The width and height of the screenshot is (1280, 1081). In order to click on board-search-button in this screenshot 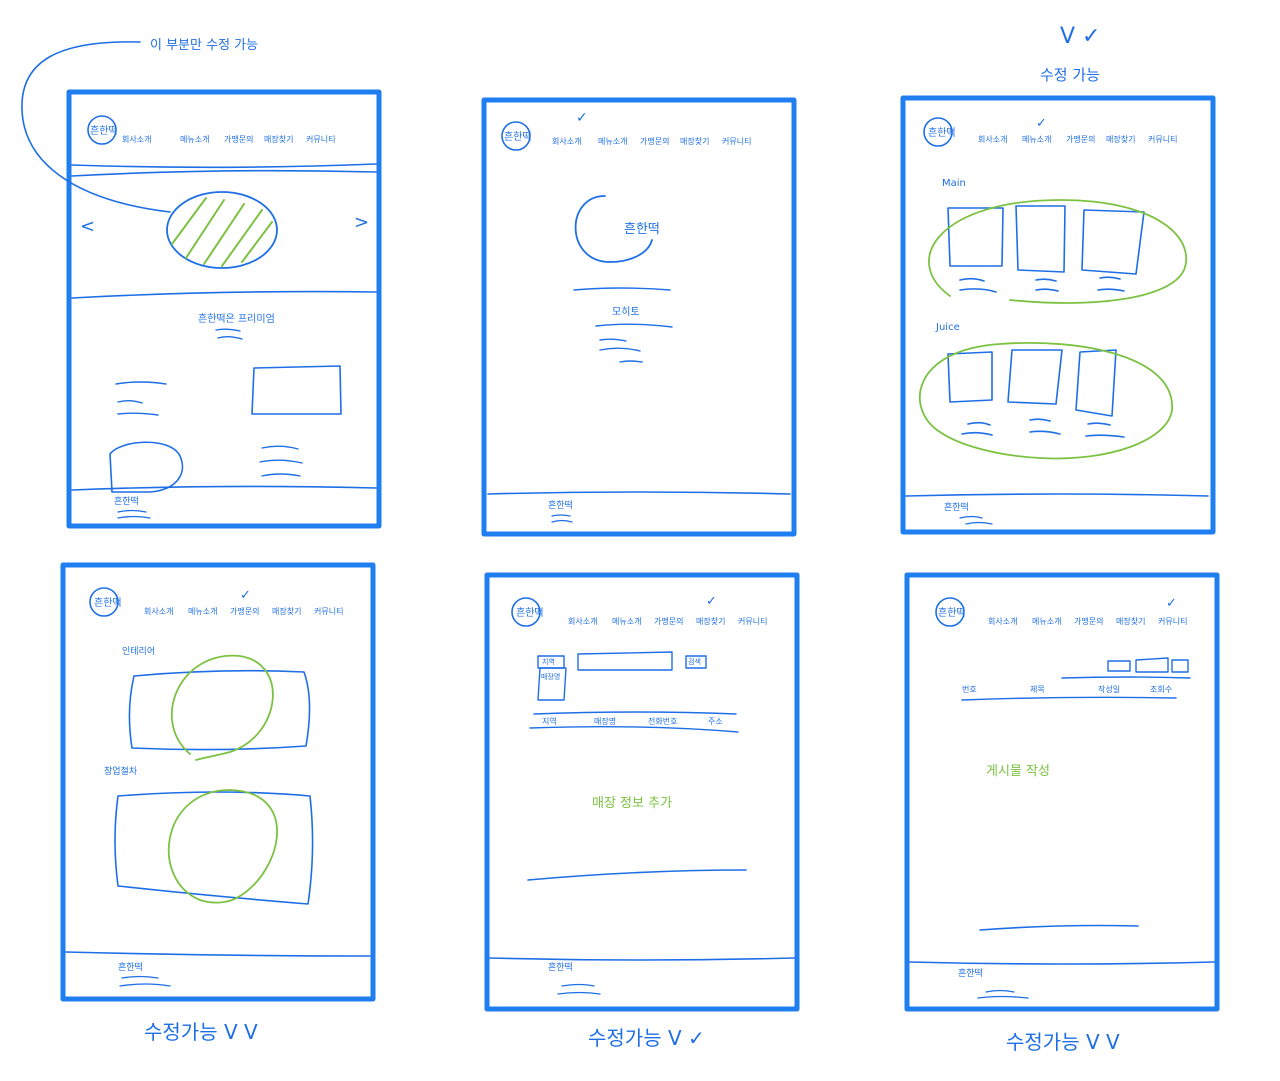, I will do `click(1180, 666)`.